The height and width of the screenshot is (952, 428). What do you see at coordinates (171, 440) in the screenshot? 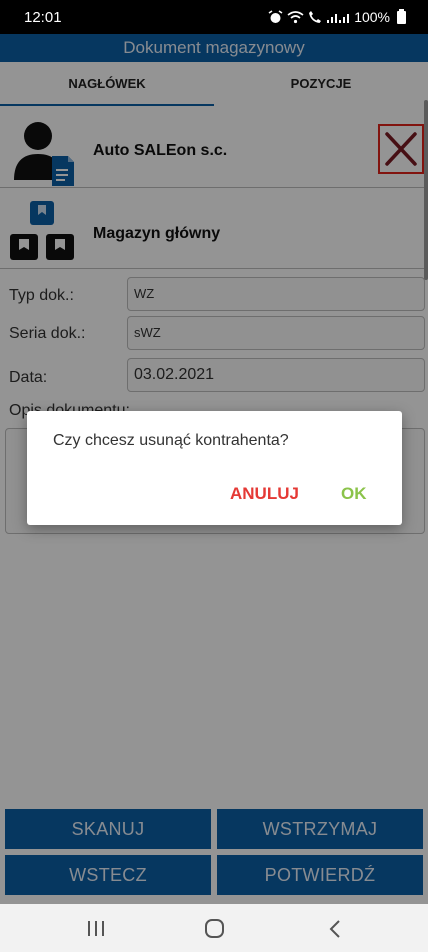
I see `dialog-message: Czy chcesz usunąć kontrahenta?` at bounding box center [171, 440].